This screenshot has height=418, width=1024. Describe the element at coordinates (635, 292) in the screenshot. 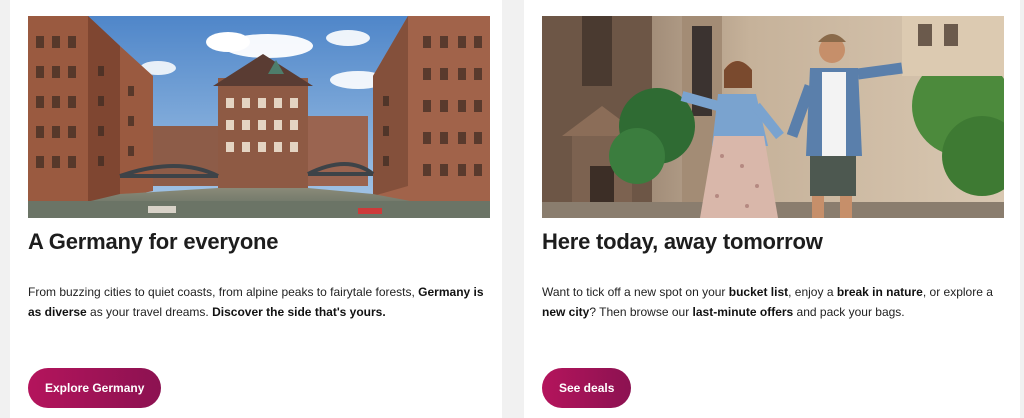

I see `description-text: Want to tick off a new spot on your` at that location.